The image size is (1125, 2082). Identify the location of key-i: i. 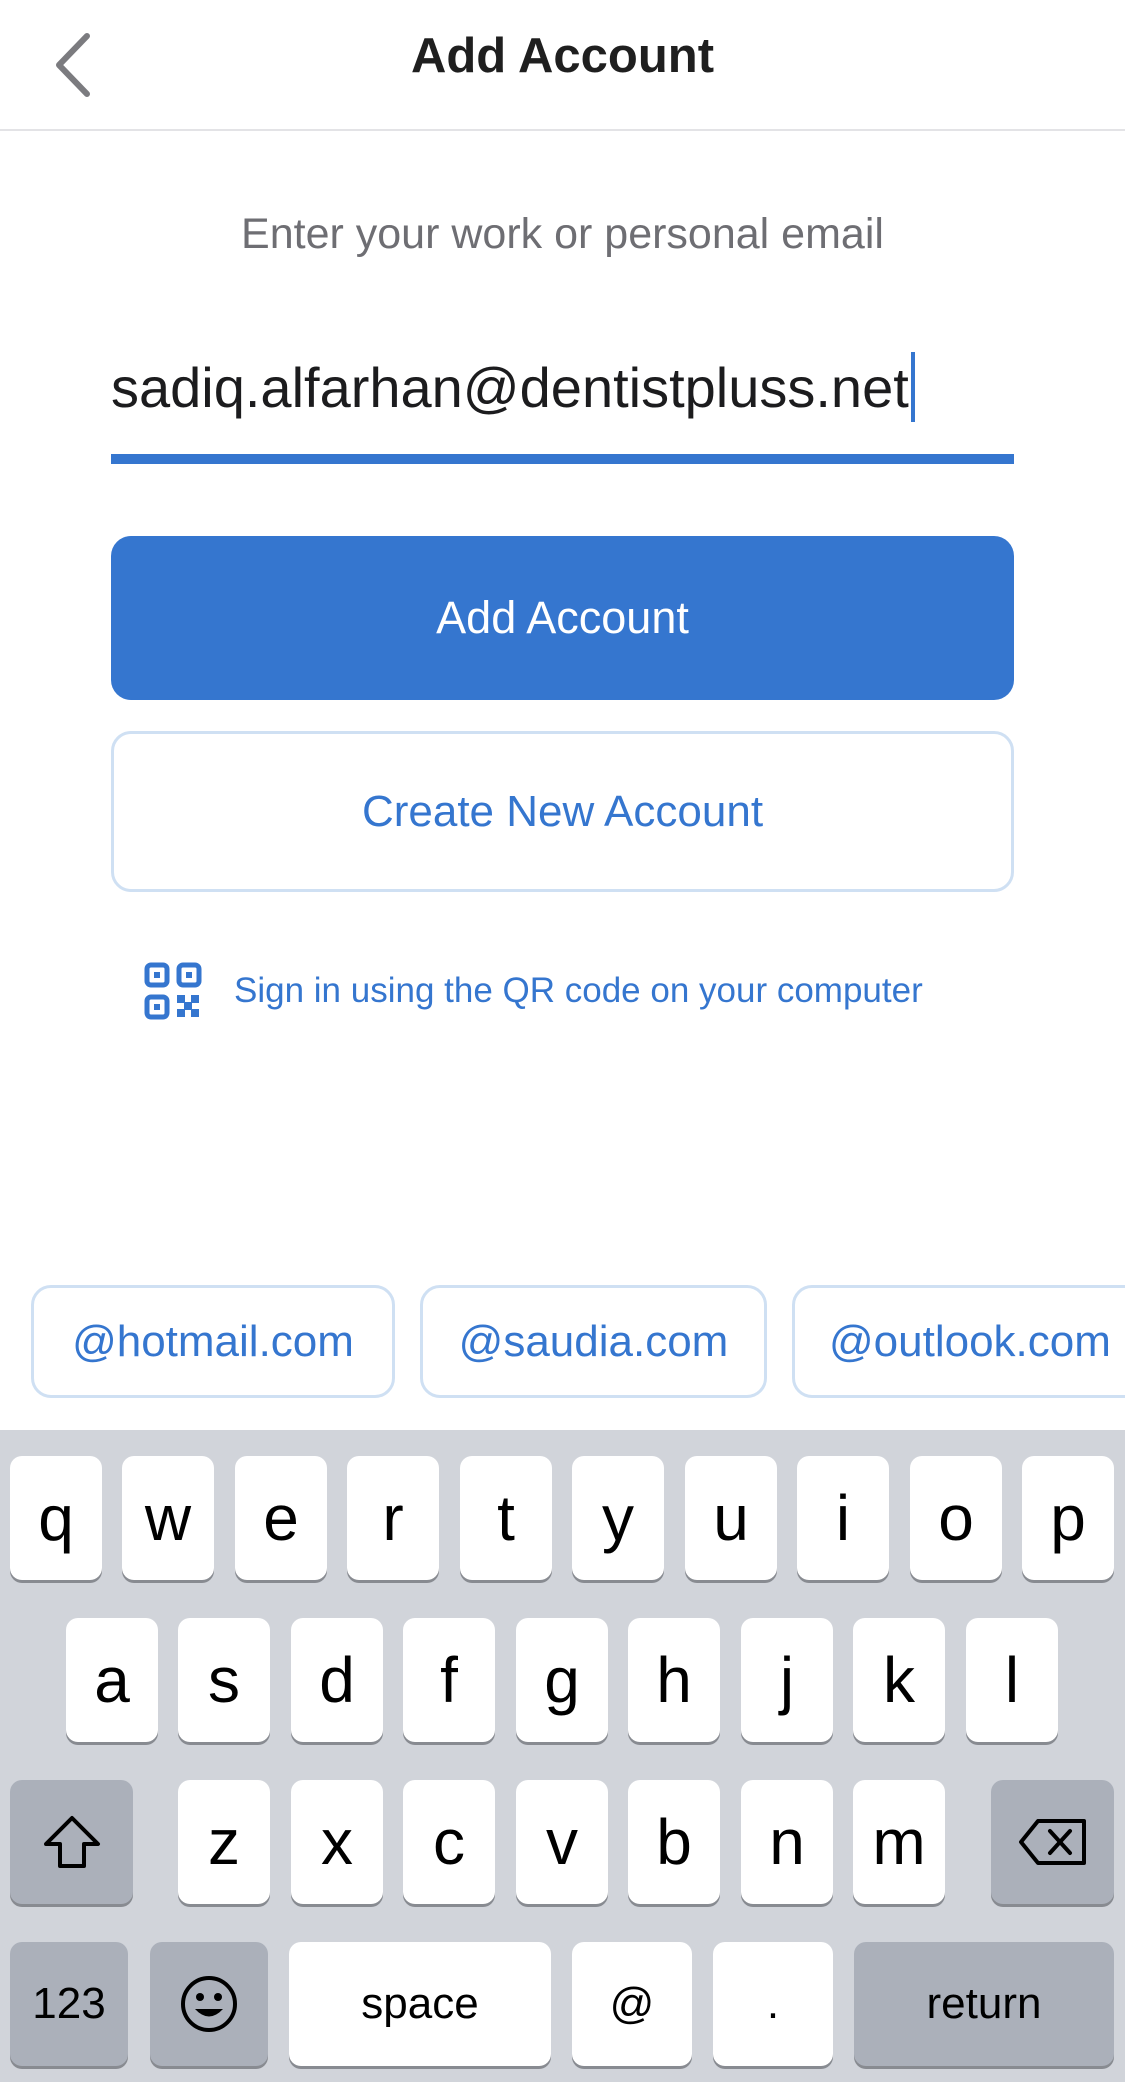
(843, 1518).